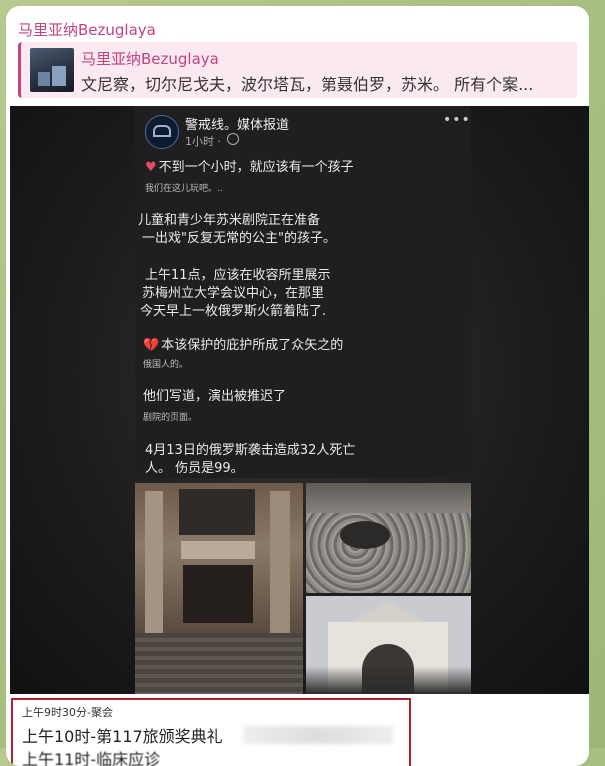  What do you see at coordinates (457, 120) in the screenshot?
I see `more-dots-icon: •••` at bounding box center [457, 120].